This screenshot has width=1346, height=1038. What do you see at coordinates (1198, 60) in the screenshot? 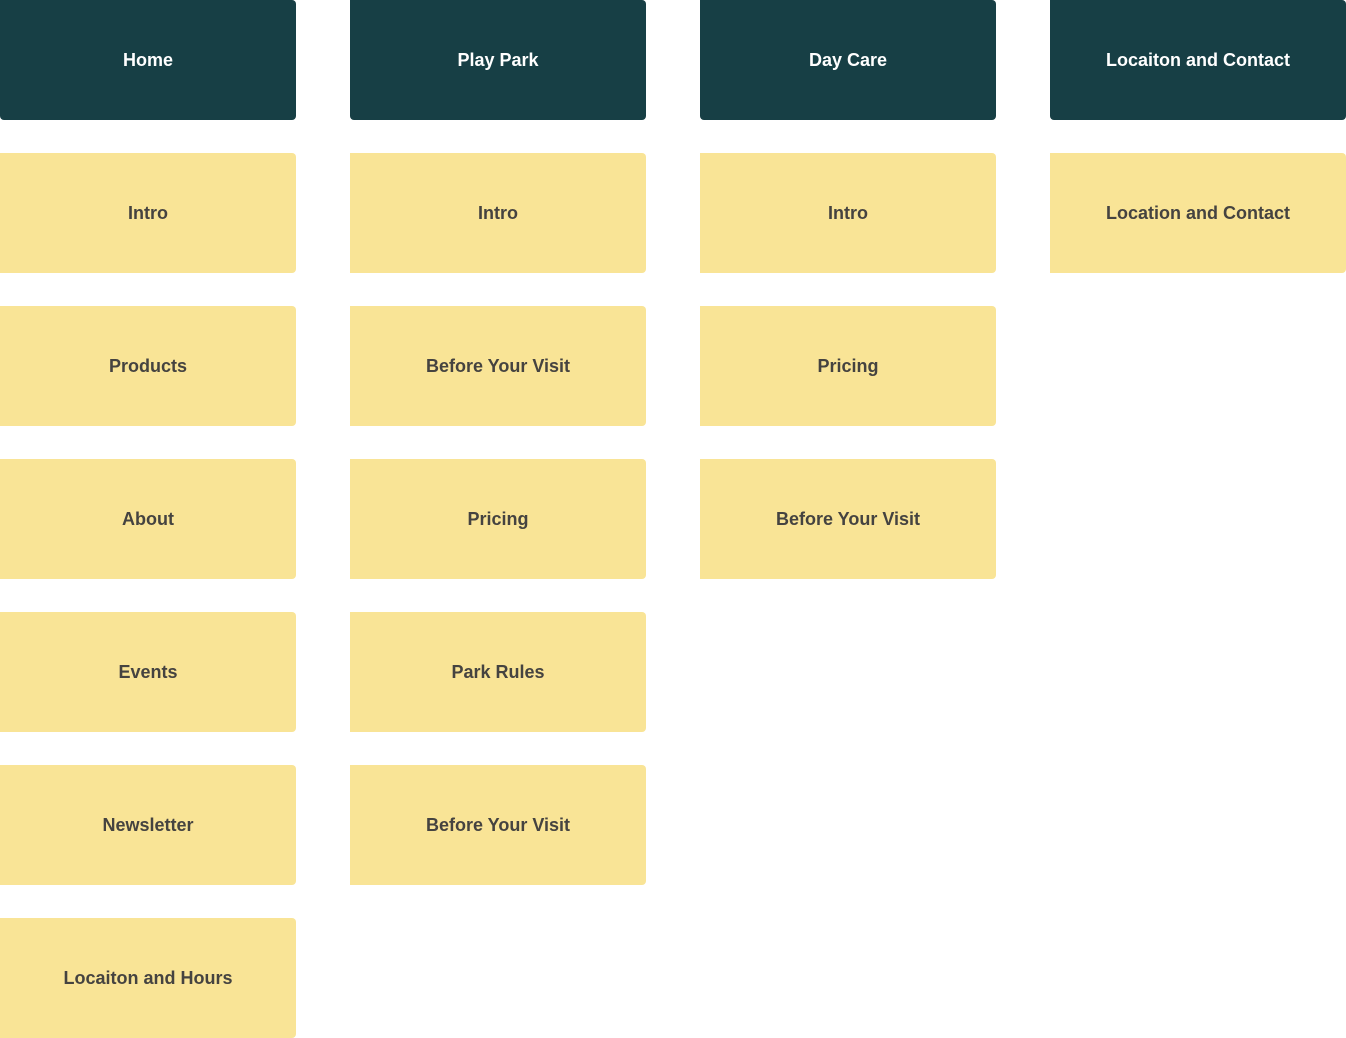
I see `page-card-location-contact: Locaiton and Contact` at bounding box center [1198, 60].